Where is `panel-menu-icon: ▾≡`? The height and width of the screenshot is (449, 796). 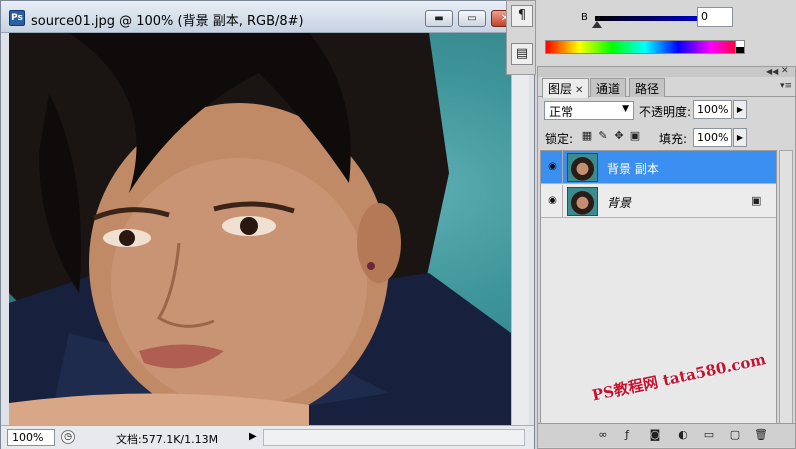
panel-menu-icon: ▾≡ is located at coordinates (786, 86).